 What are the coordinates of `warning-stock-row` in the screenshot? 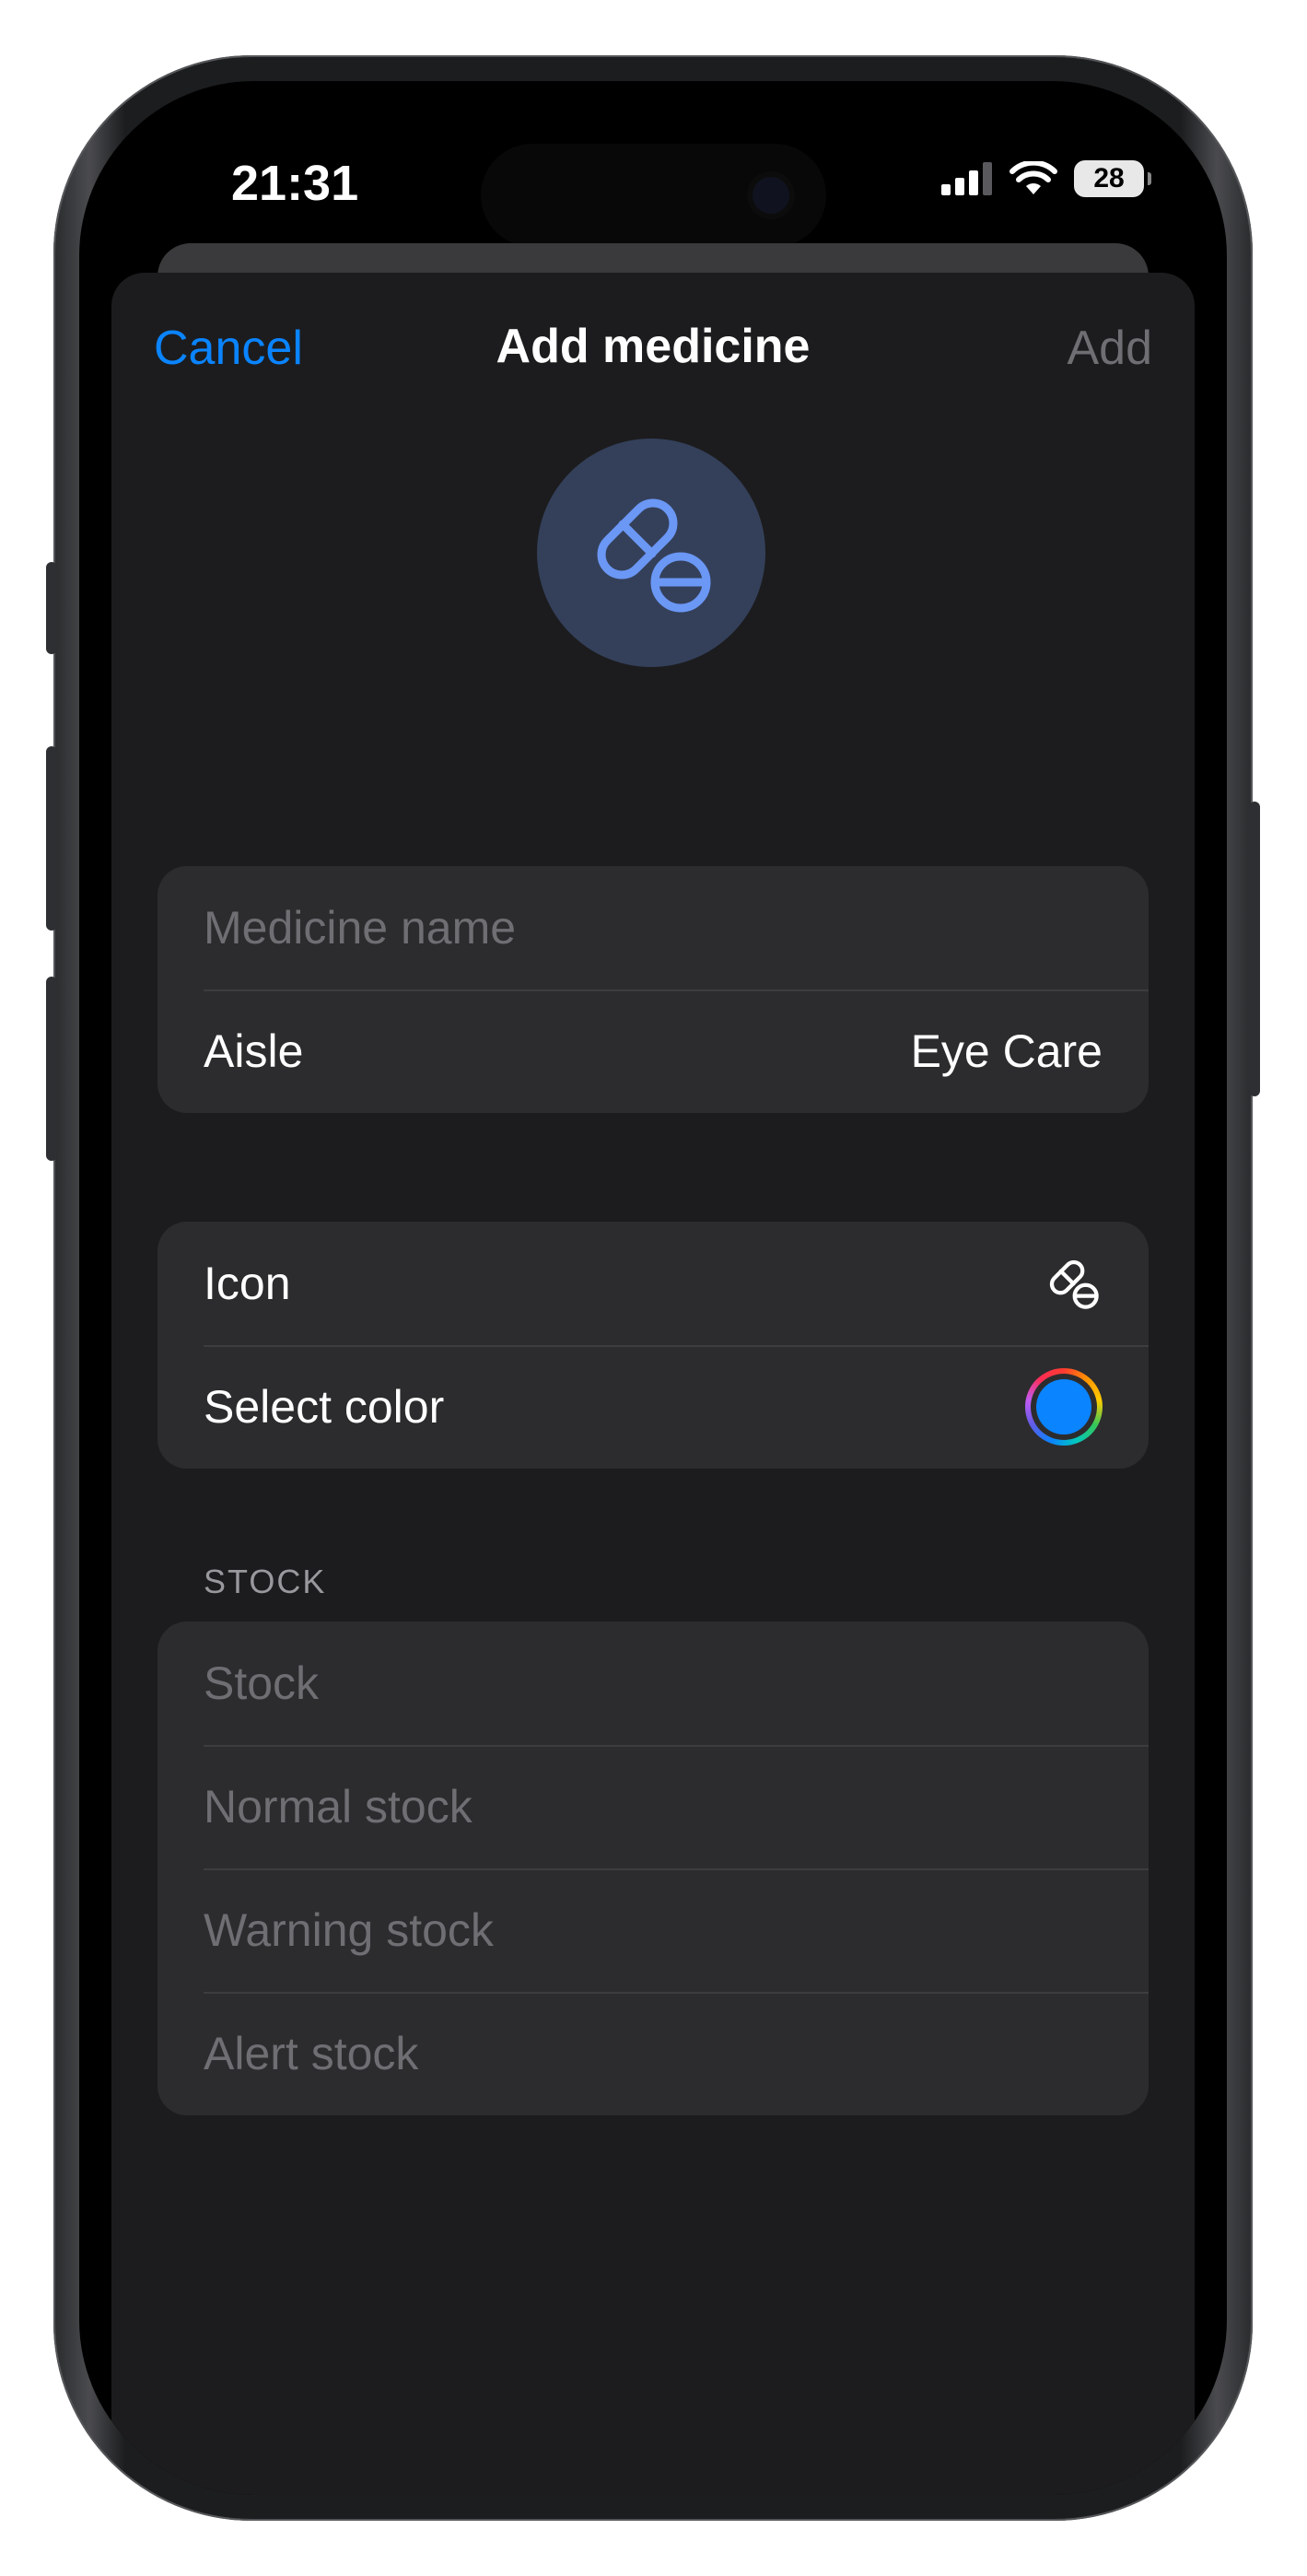 It's located at (653, 1930).